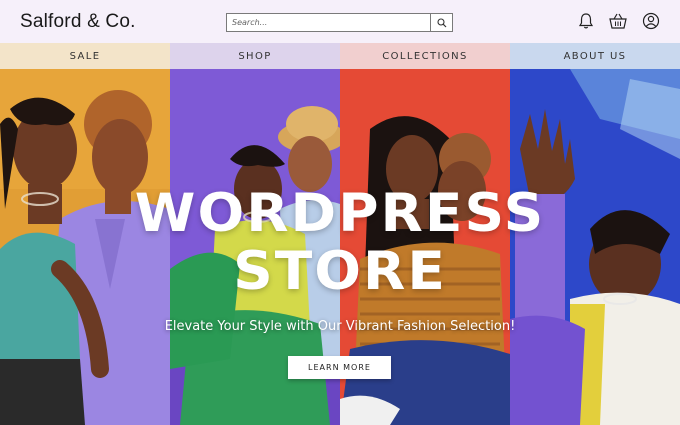 This screenshot has height=425, width=680. What do you see at coordinates (340, 213) in the screenshot?
I see `hero-title-line1: WORDPRESS` at bounding box center [340, 213].